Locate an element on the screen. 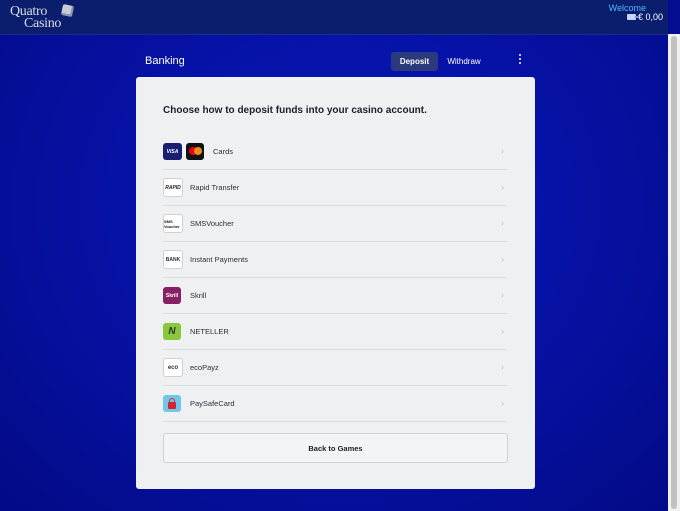 This screenshot has width=680, height=511. balance-display: € 0,00 is located at coordinates (644, 17).